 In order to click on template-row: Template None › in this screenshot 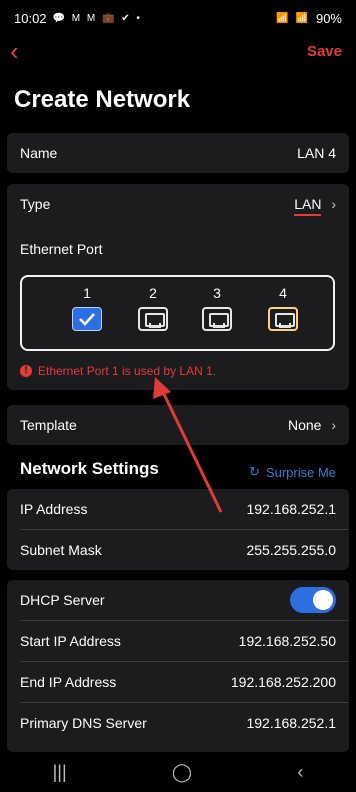, I will do `click(178, 425)`.